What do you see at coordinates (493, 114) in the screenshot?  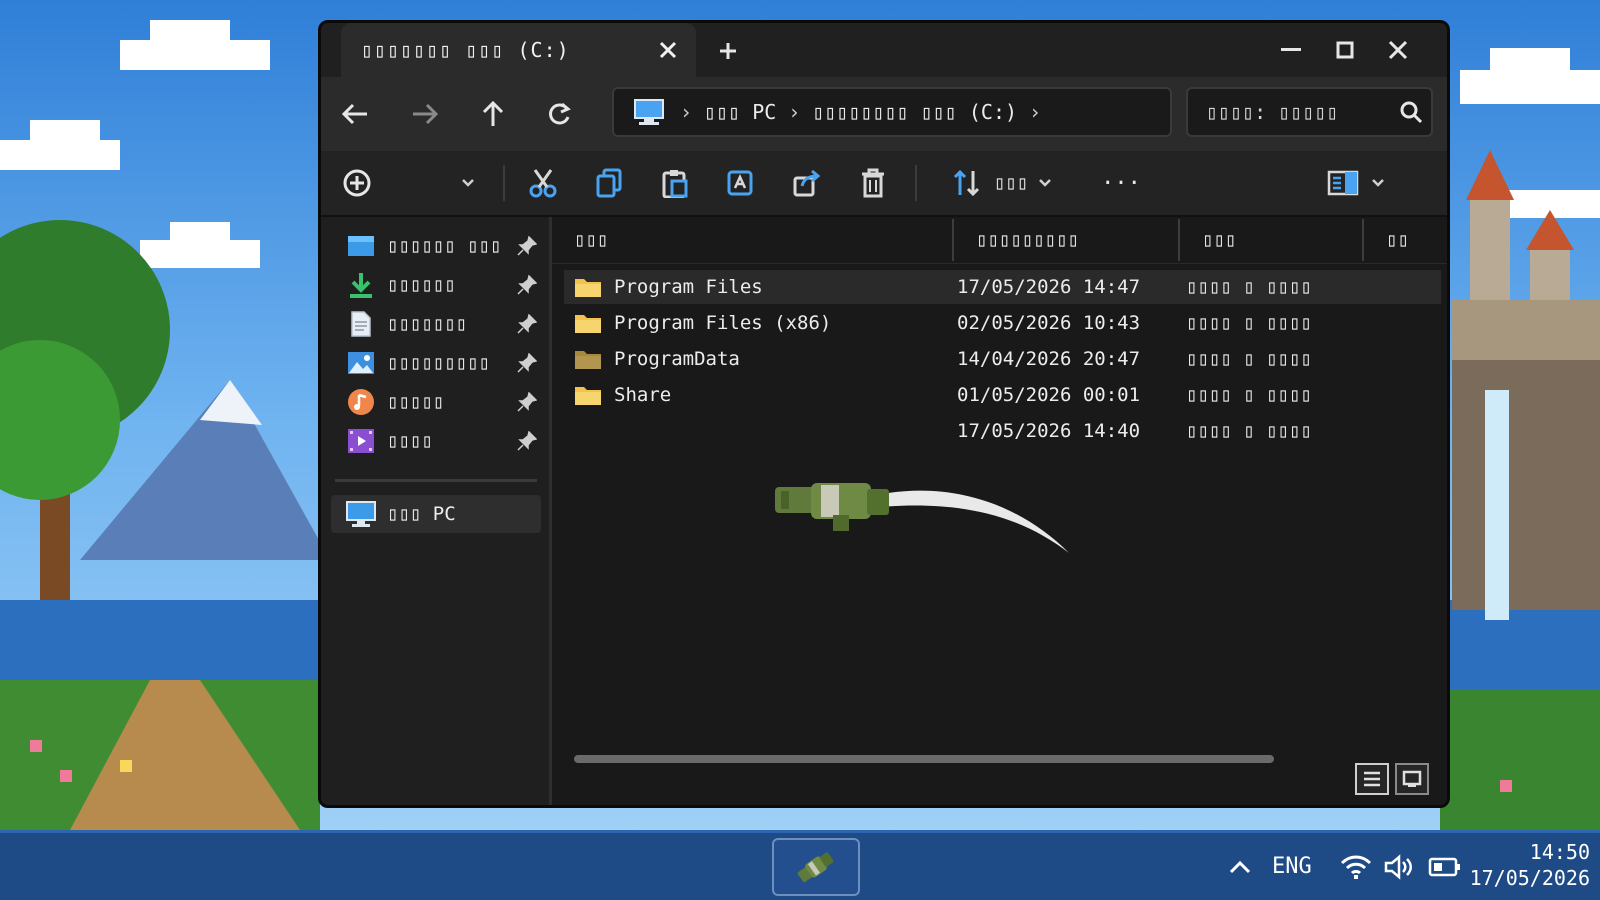 I see `up-button` at bounding box center [493, 114].